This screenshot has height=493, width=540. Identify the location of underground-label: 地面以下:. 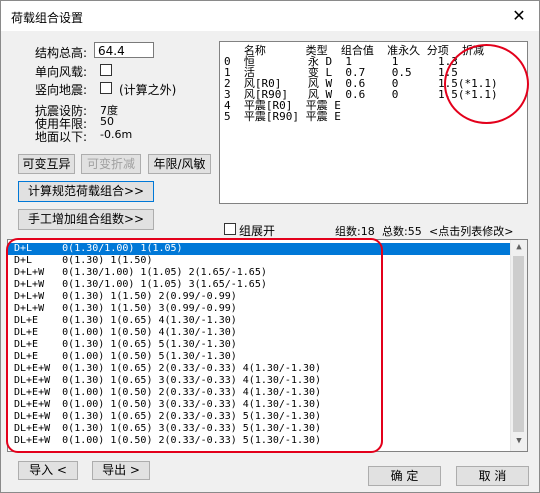
(61, 137).